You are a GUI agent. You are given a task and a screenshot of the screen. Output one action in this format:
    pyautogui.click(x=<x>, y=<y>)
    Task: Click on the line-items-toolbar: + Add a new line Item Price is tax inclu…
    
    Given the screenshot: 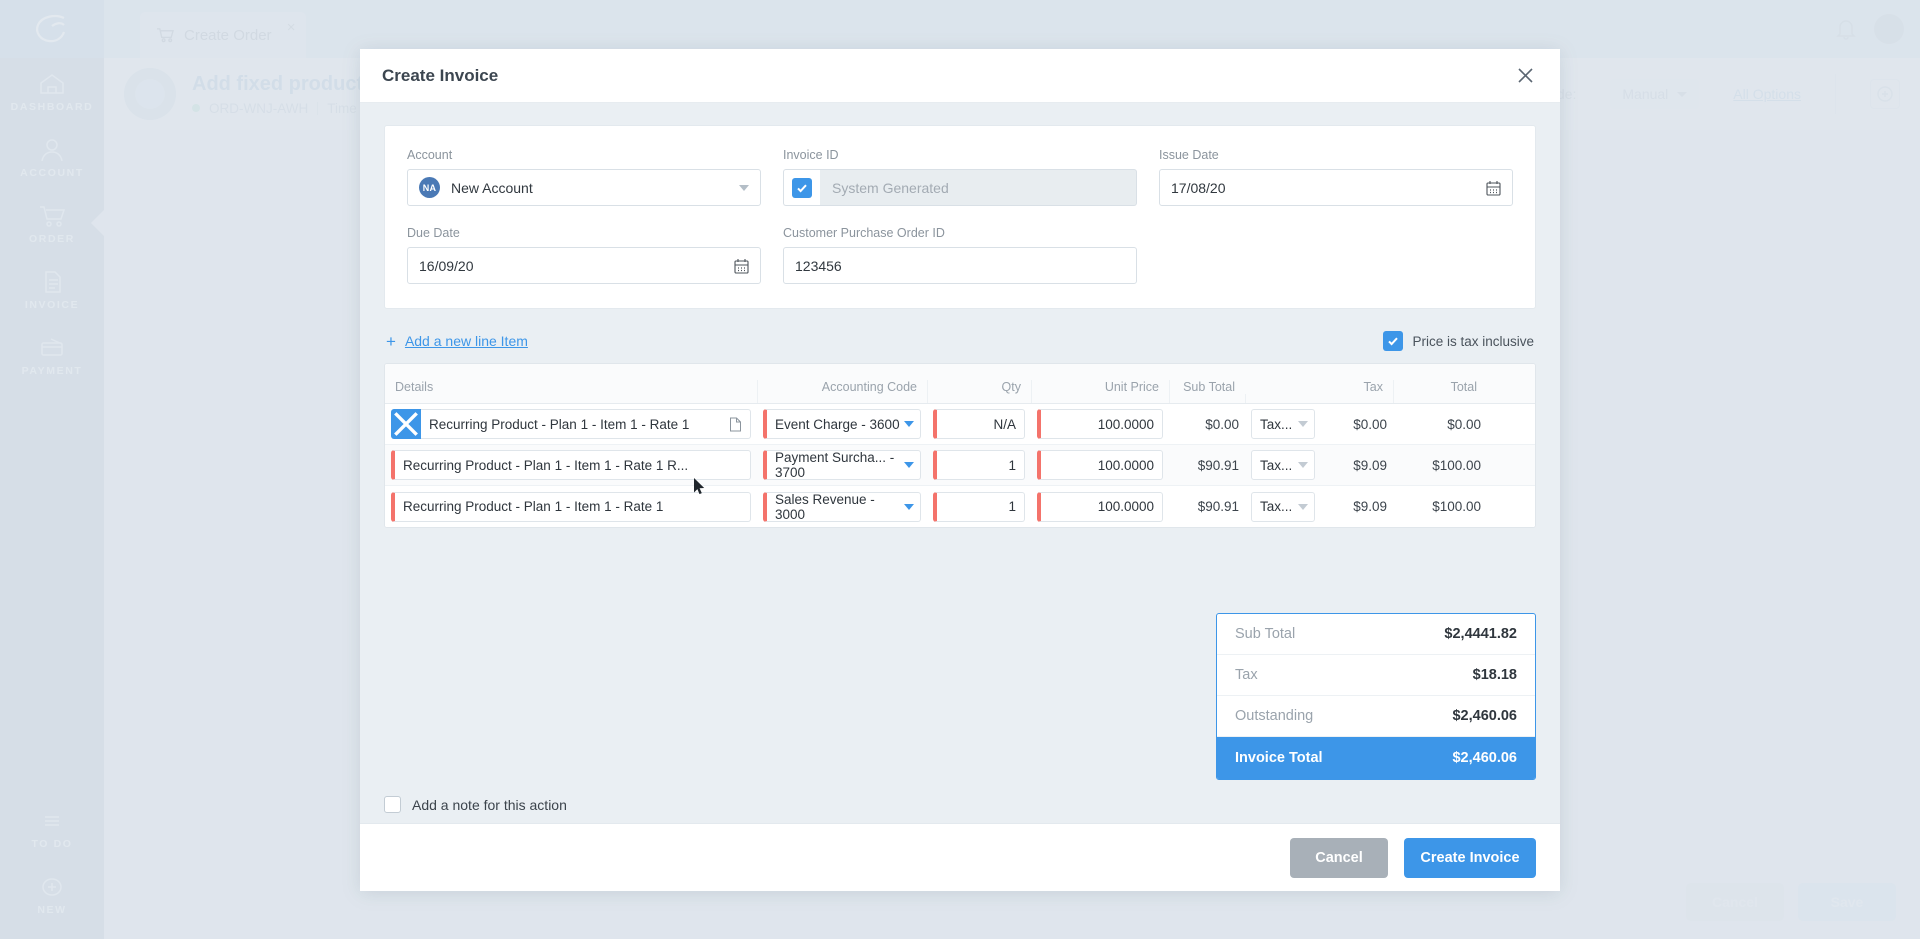 What is the action you would take?
    pyautogui.click(x=960, y=341)
    